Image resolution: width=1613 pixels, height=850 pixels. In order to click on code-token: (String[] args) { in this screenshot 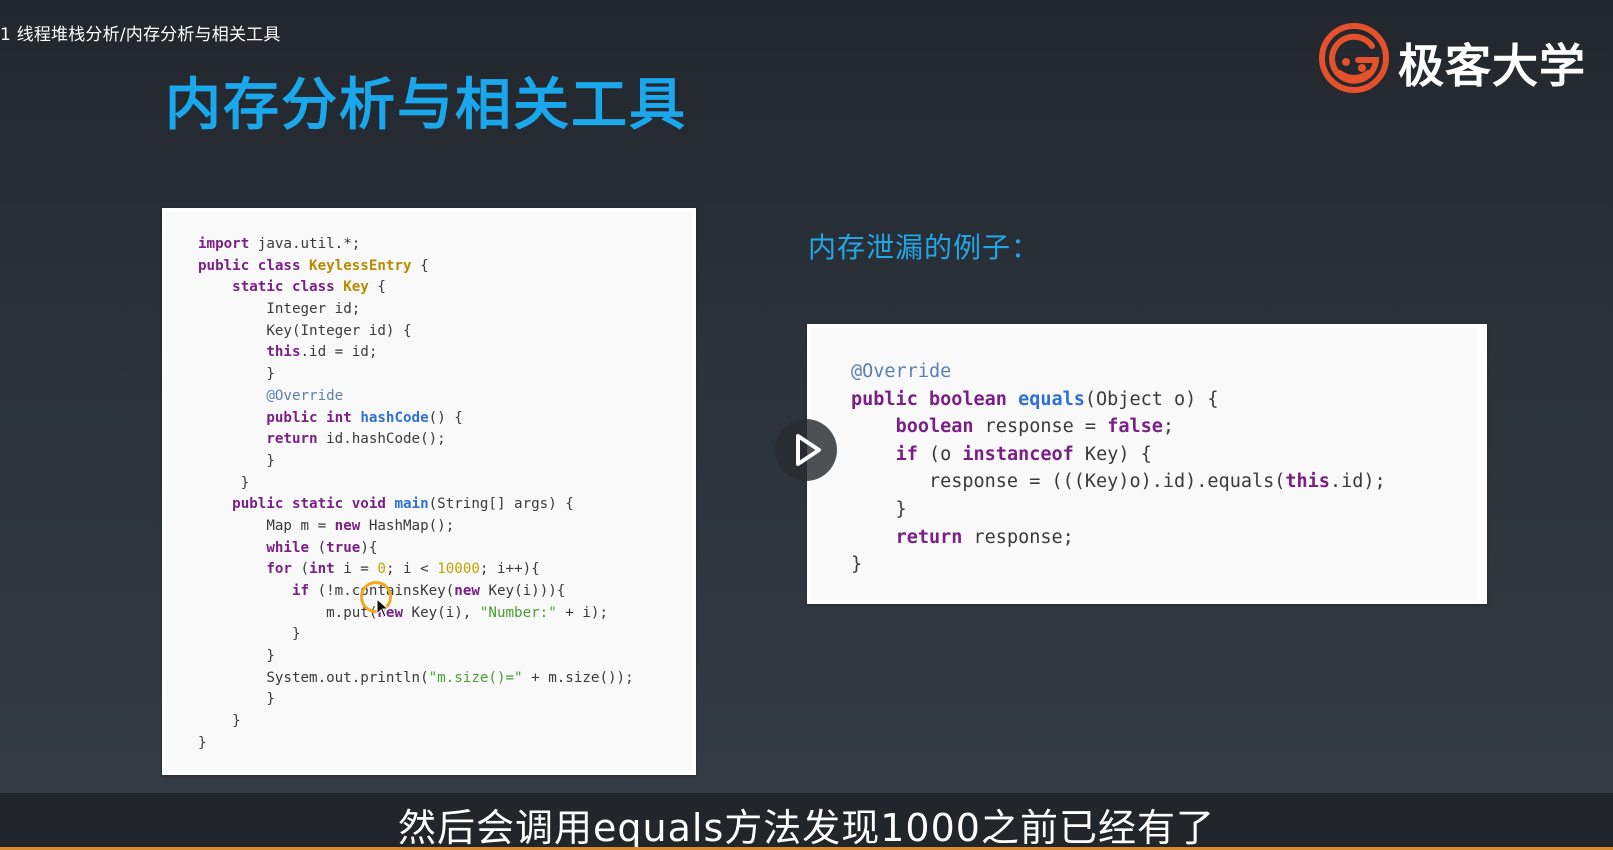, I will do `click(501, 504)`.